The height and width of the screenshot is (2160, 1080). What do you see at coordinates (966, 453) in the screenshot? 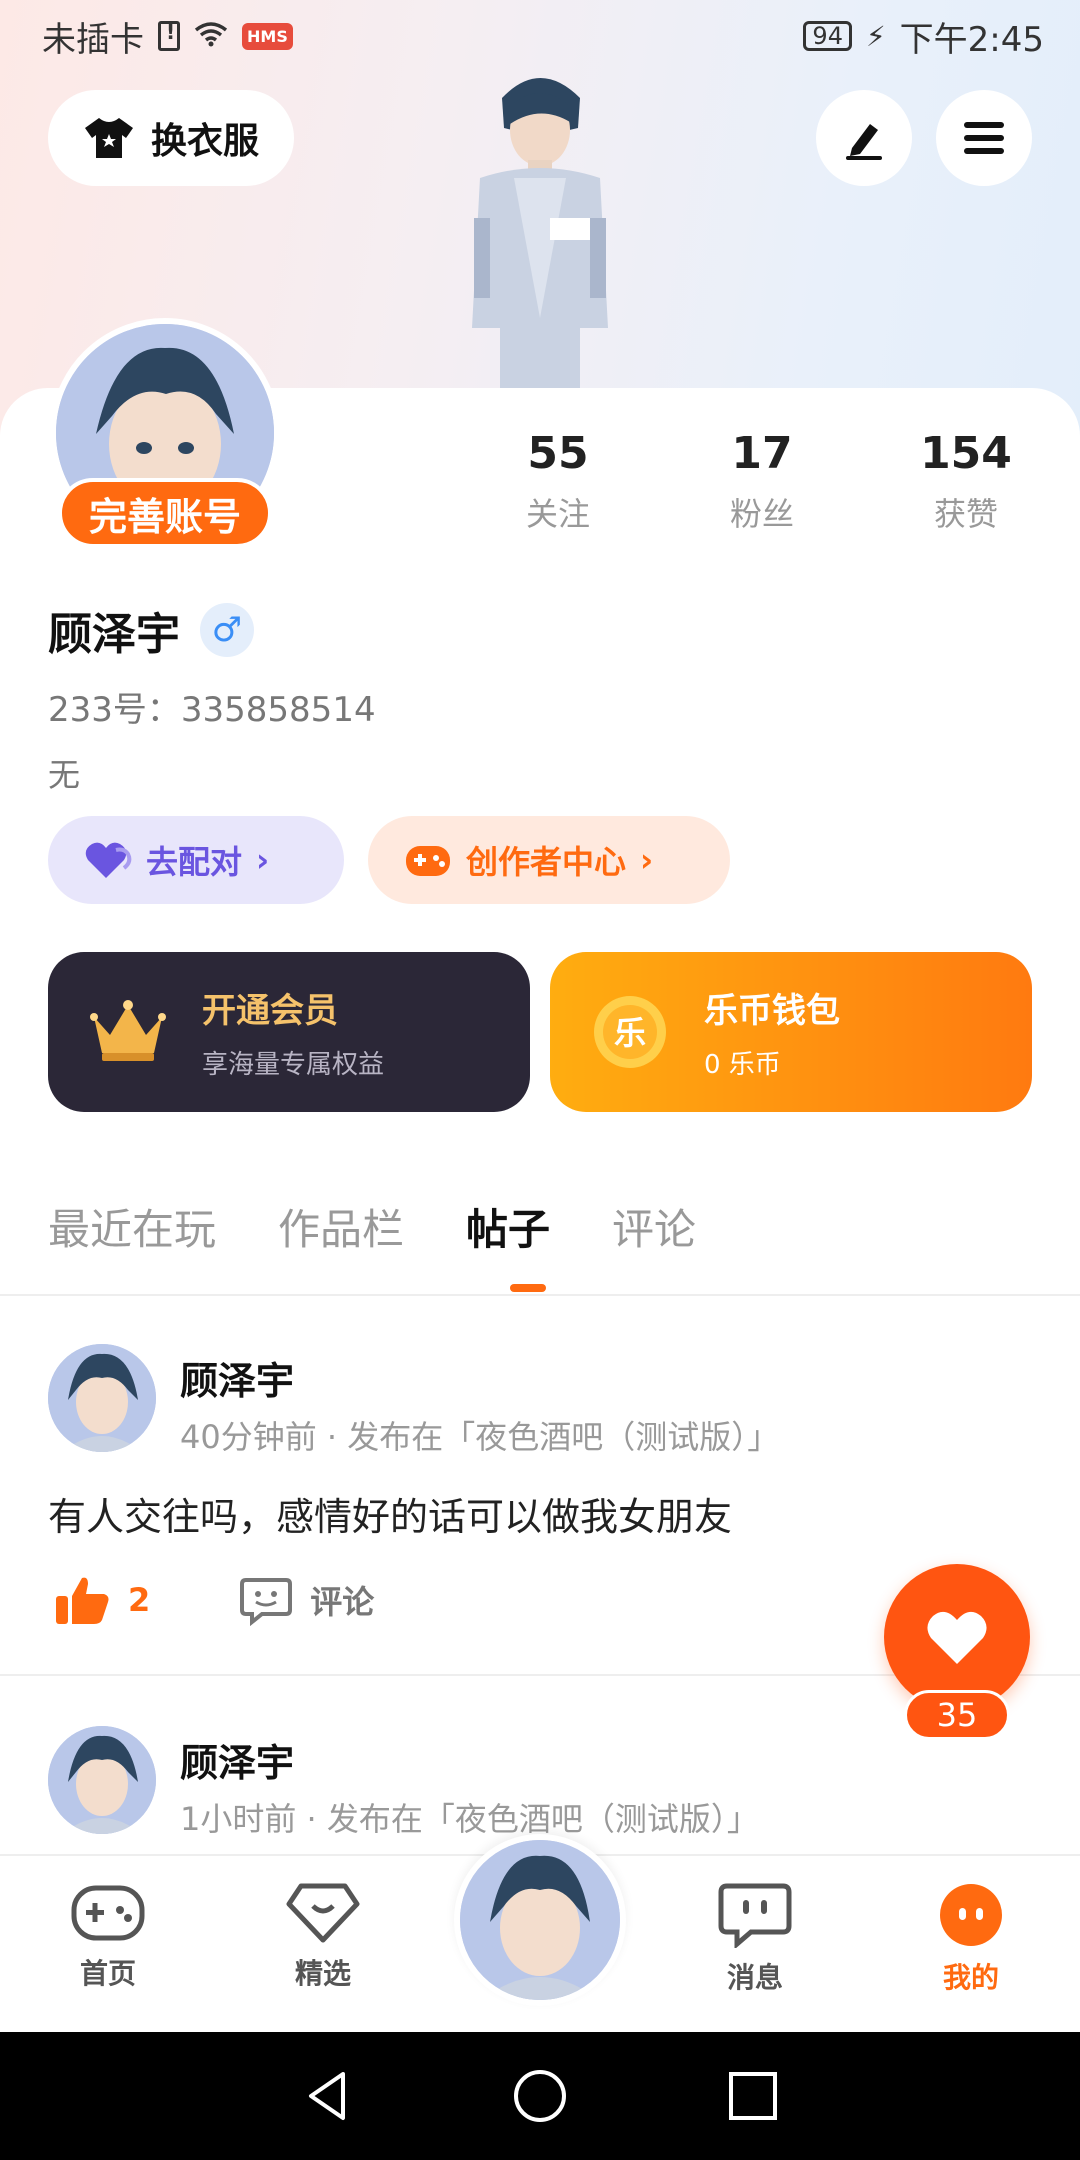
I see `stat-likes-value: 154` at bounding box center [966, 453].